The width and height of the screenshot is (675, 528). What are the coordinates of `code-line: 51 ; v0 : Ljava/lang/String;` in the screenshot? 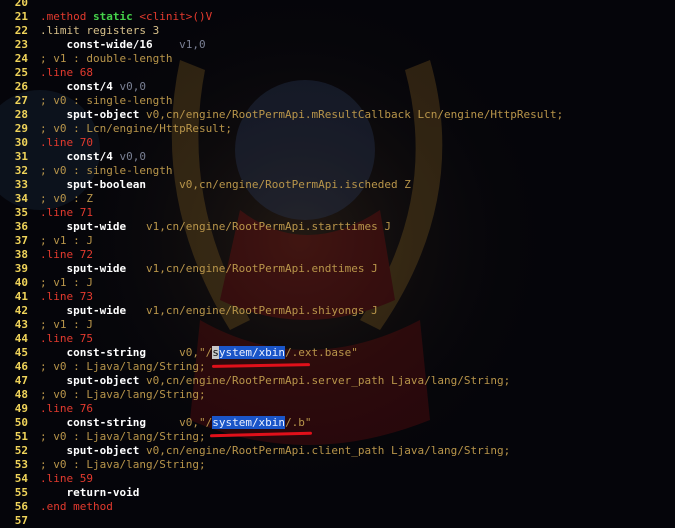 It's located at (337, 437).